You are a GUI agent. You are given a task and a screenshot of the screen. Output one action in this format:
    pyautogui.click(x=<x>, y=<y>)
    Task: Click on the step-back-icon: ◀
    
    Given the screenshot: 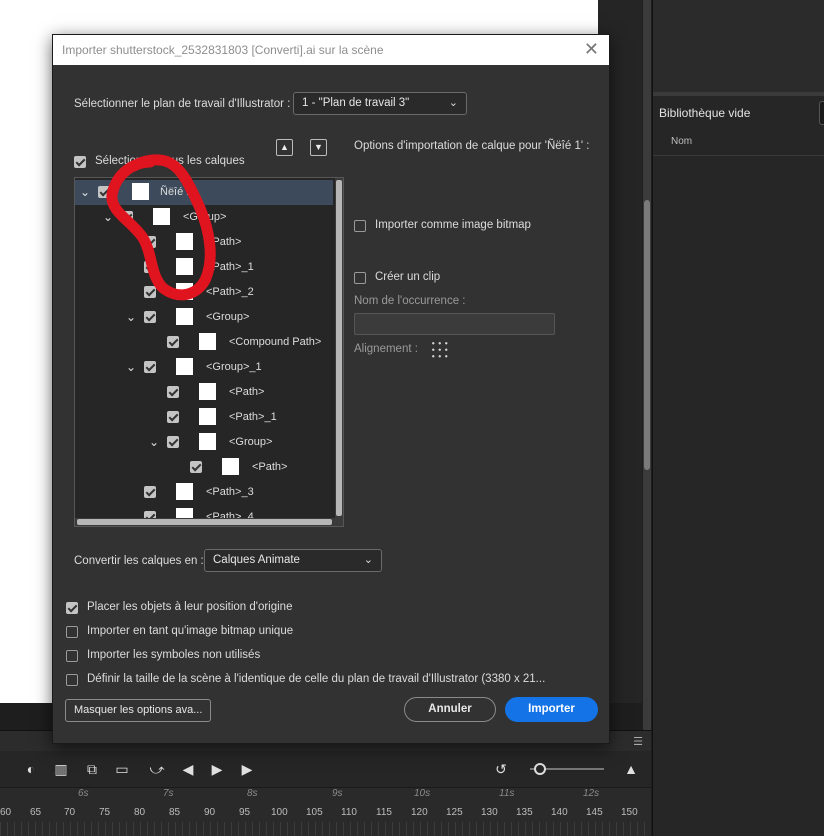 What is the action you would take?
    pyautogui.click(x=188, y=769)
    